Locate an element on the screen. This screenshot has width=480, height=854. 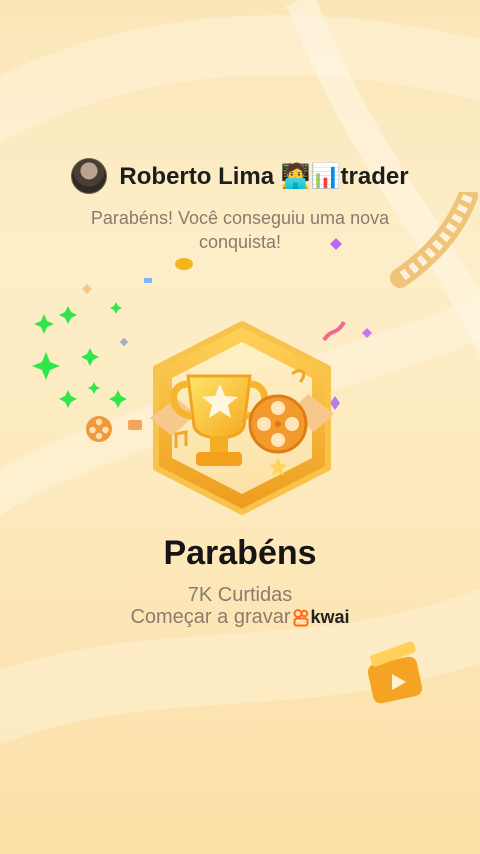
kwai-logo-icon is located at coordinates (301, 617).